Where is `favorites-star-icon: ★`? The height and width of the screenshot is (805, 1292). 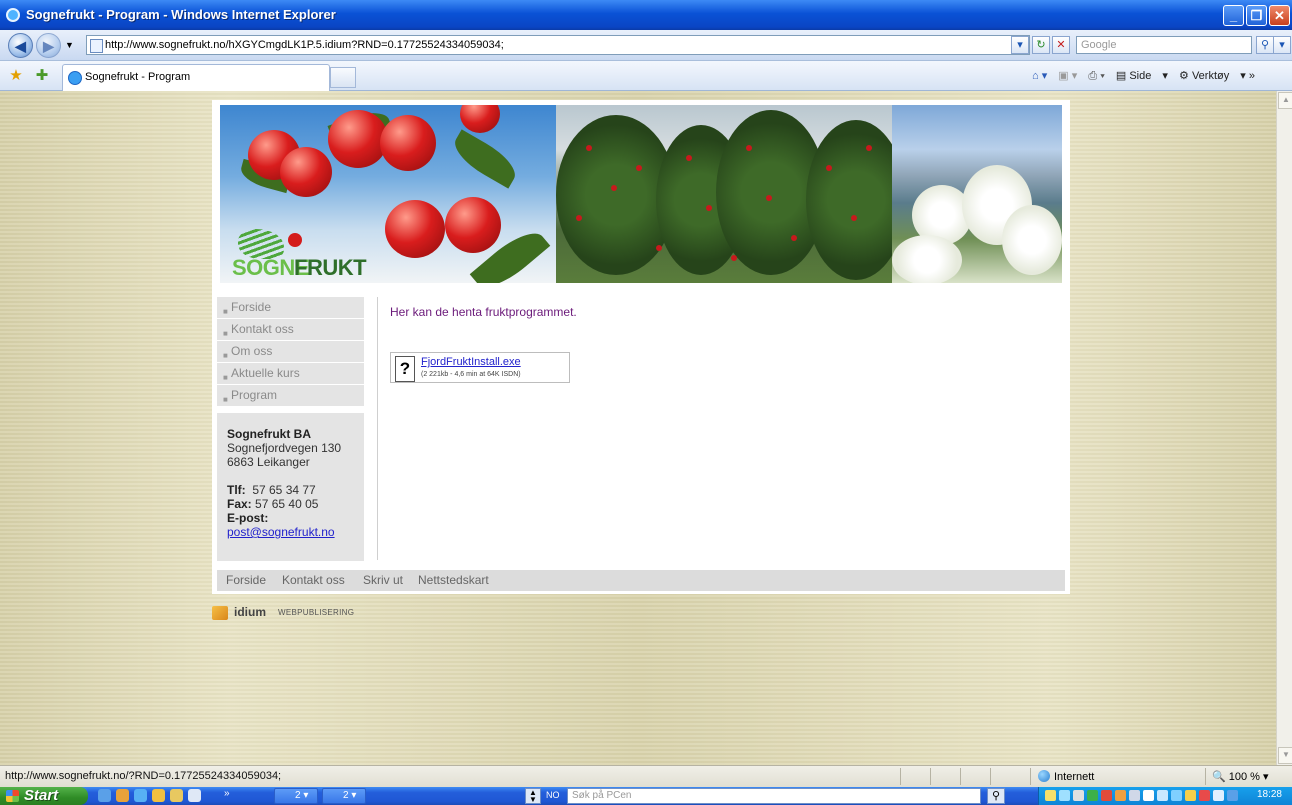 favorites-star-icon: ★ is located at coordinates (16, 76).